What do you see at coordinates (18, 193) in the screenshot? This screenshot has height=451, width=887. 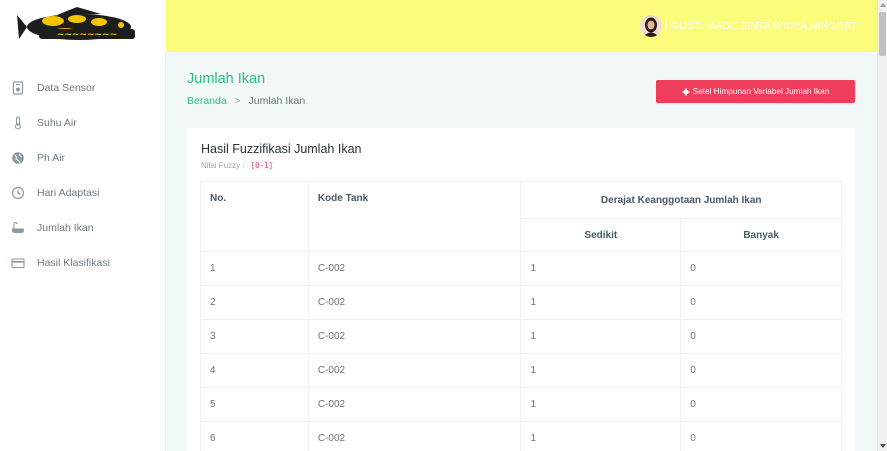 I see `clock-icon` at bounding box center [18, 193].